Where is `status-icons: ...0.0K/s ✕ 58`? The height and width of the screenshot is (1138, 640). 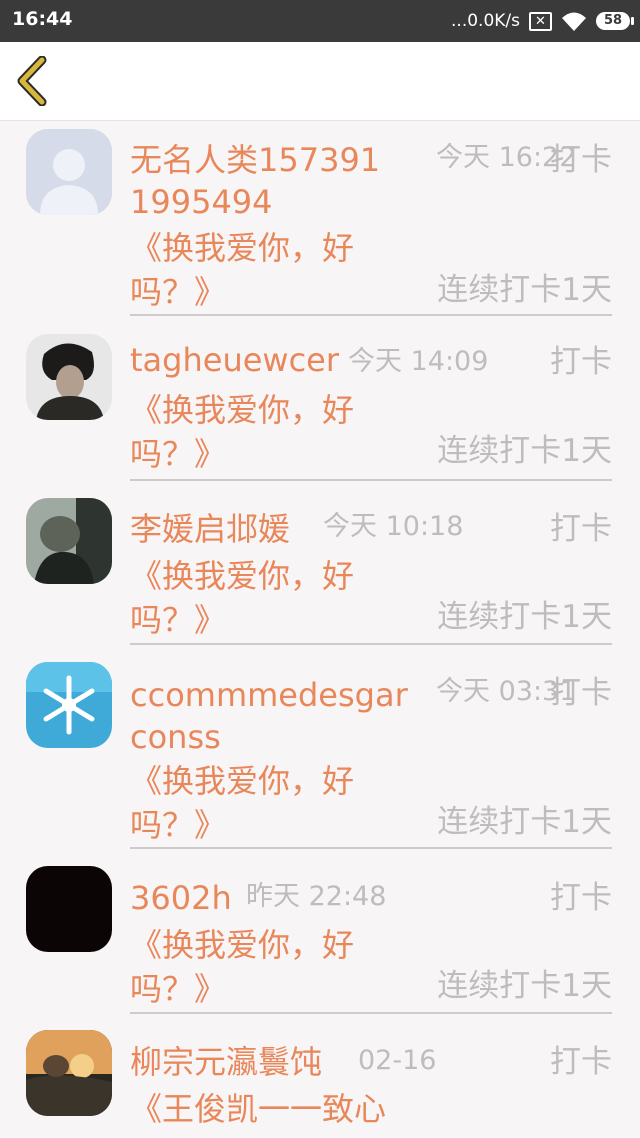 status-icons: ...0.0K/s ✕ 58 is located at coordinates (542, 21).